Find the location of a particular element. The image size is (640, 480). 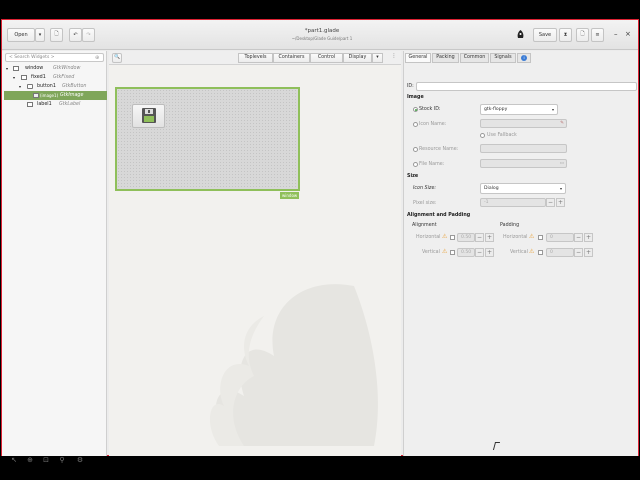

tab-control: Control is located at coordinates (326, 58).